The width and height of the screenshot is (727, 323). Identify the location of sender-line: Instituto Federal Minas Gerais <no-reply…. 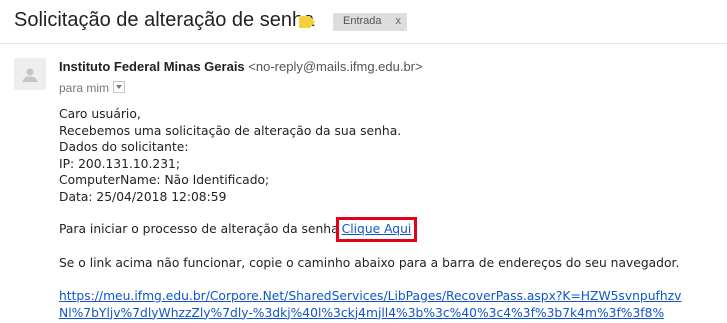
(241, 66).